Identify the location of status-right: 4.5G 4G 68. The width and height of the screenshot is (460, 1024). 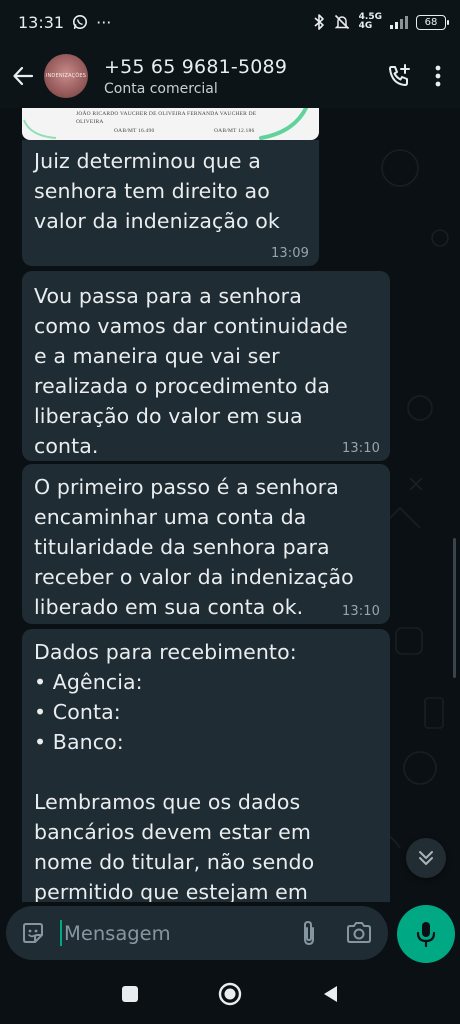
(381, 22).